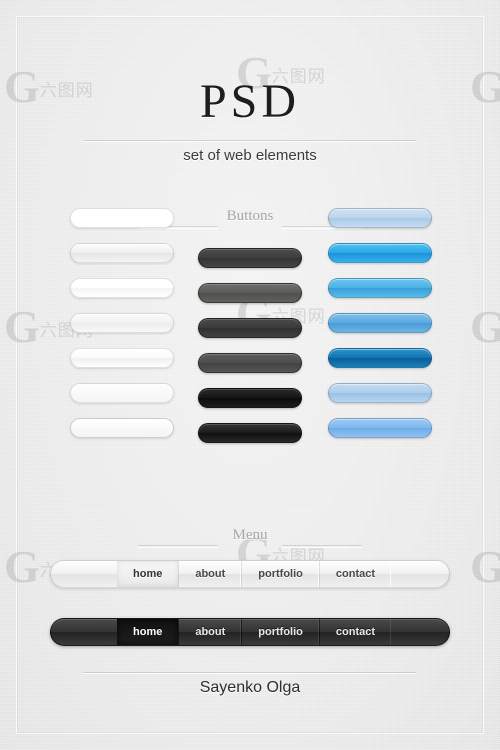 The image size is (500, 750). I want to click on footer-divider, so click(250, 672).